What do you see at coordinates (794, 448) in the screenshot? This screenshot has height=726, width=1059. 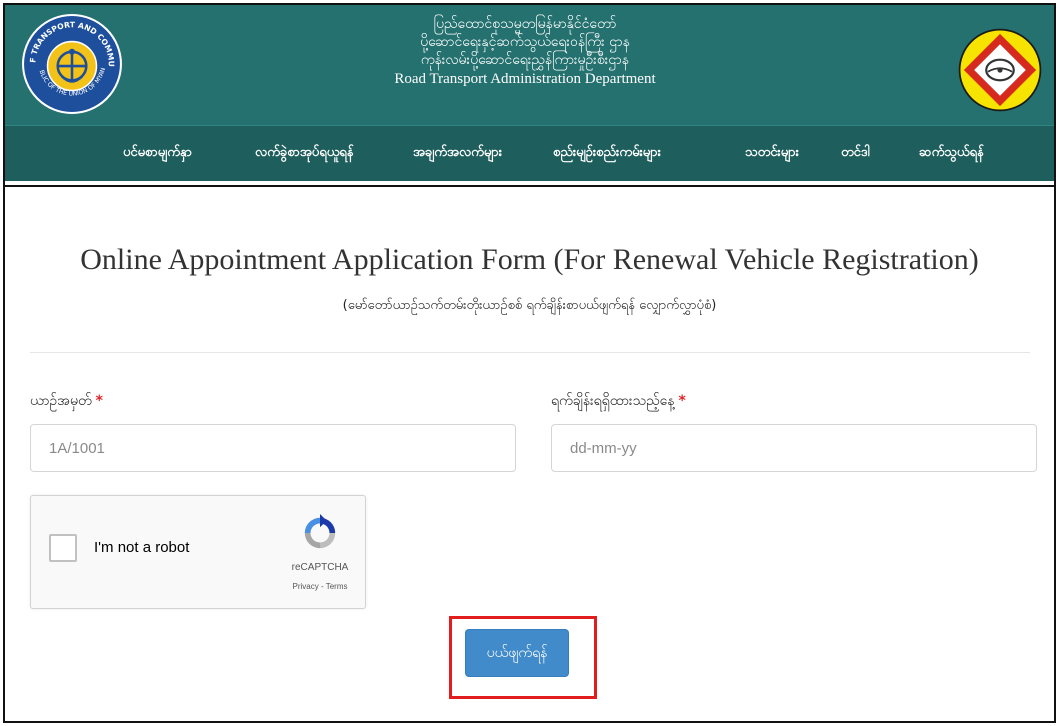 I see `appointment-date-input` at bounding box center [794, 448].